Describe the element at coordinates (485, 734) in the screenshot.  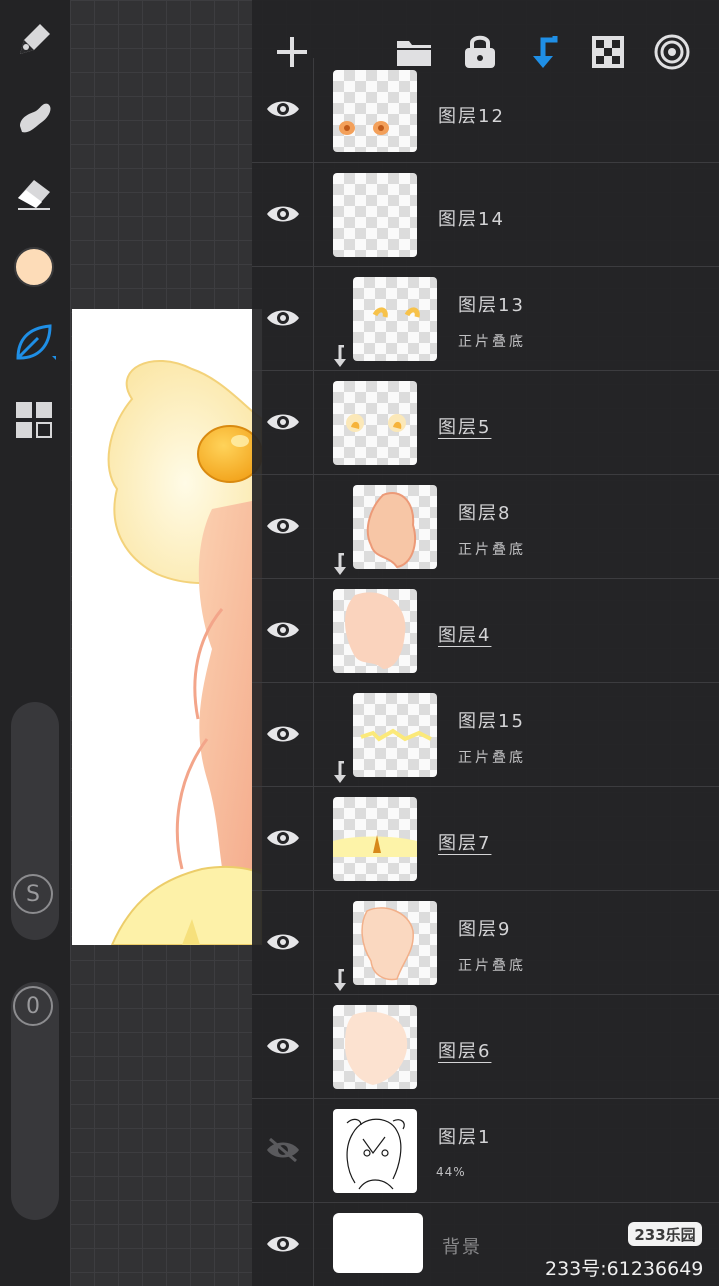
I see `layer-row-15: 图层15 正片叠底` at that location.